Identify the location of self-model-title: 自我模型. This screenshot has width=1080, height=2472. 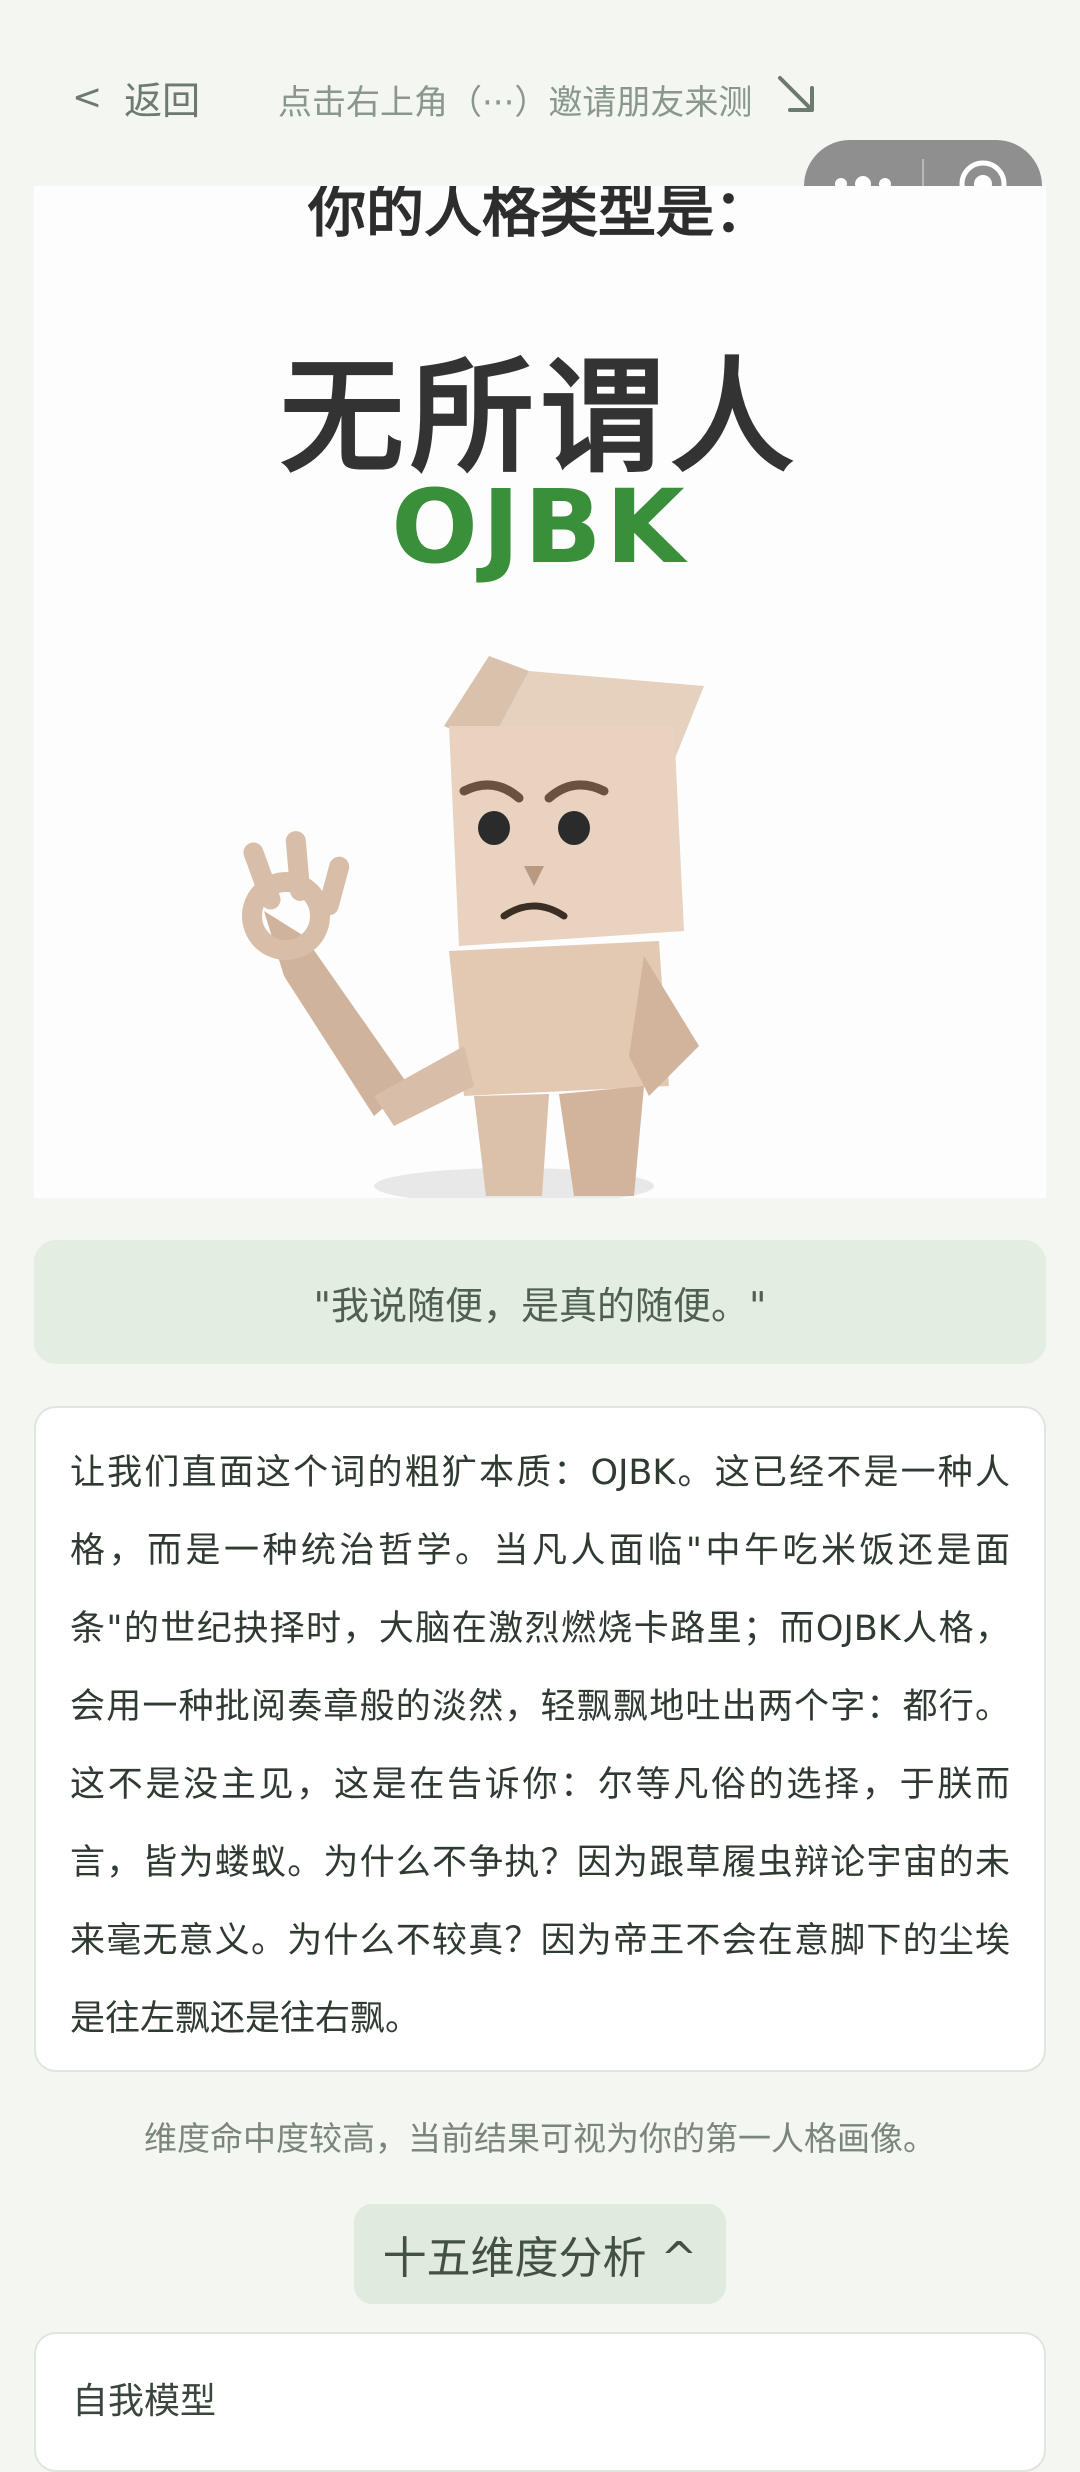
(144, 2401).